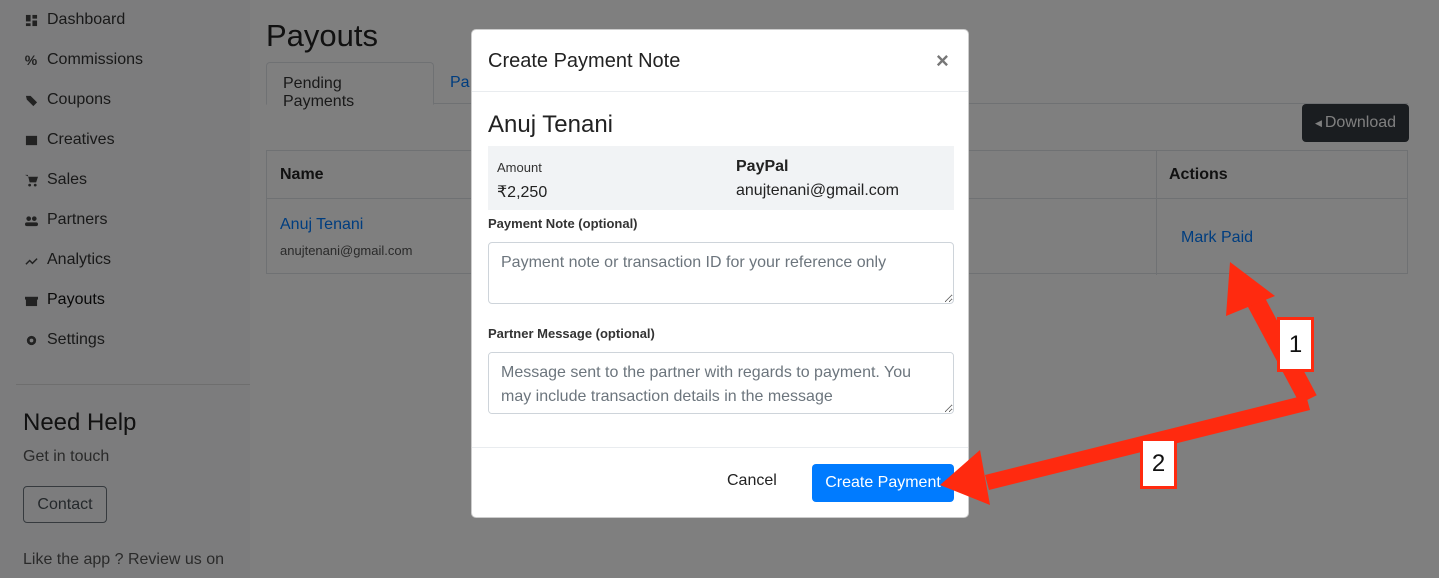  What do you see at coordinates (1295, 344) in the screenshot?
I see `annotation-step-1: 1` at bounding box center [1295, 344].